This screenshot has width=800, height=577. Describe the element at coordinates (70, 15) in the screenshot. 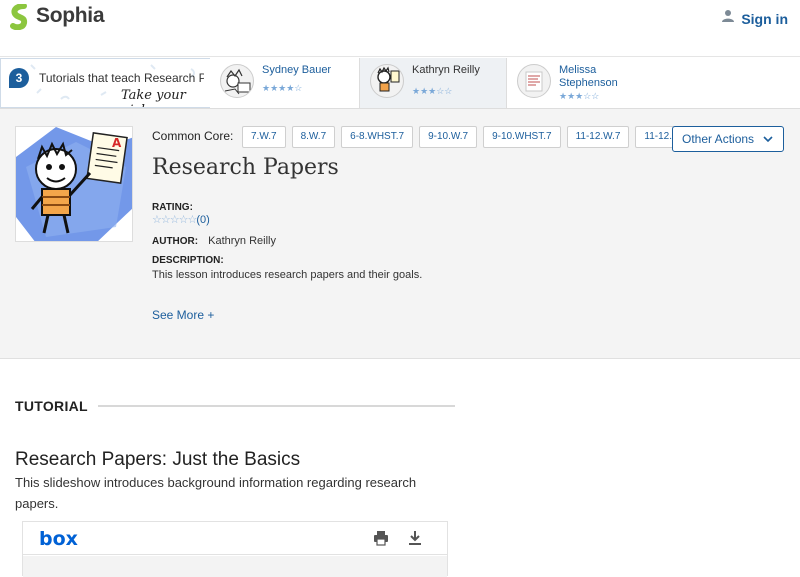

I see `brand-name: Sophia` at that location.